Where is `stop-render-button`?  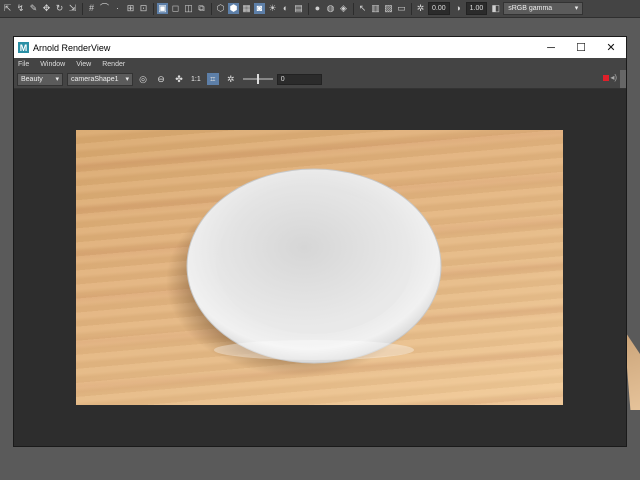 stop-render-button is located at coordinates (606, 78).